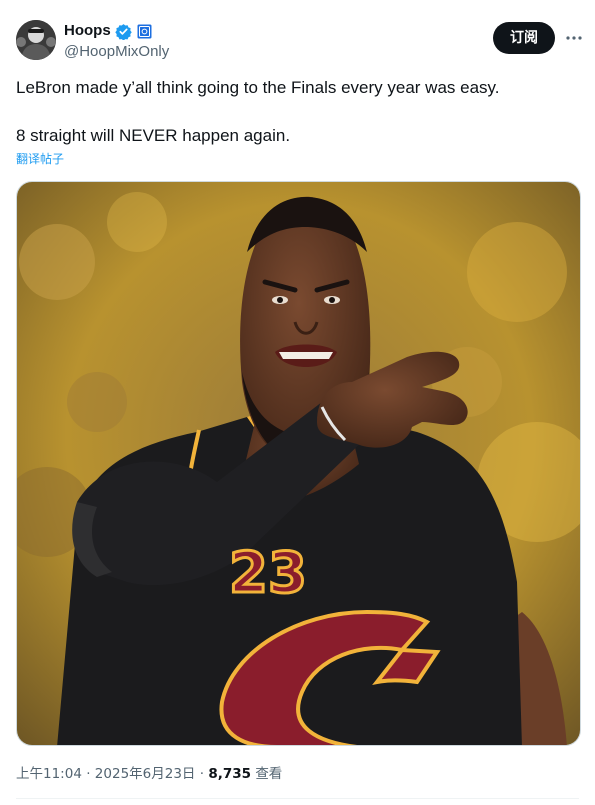  Describe the element at coordinates (269, 774) in the screenshot. I see `views-label: 查看` at that location.